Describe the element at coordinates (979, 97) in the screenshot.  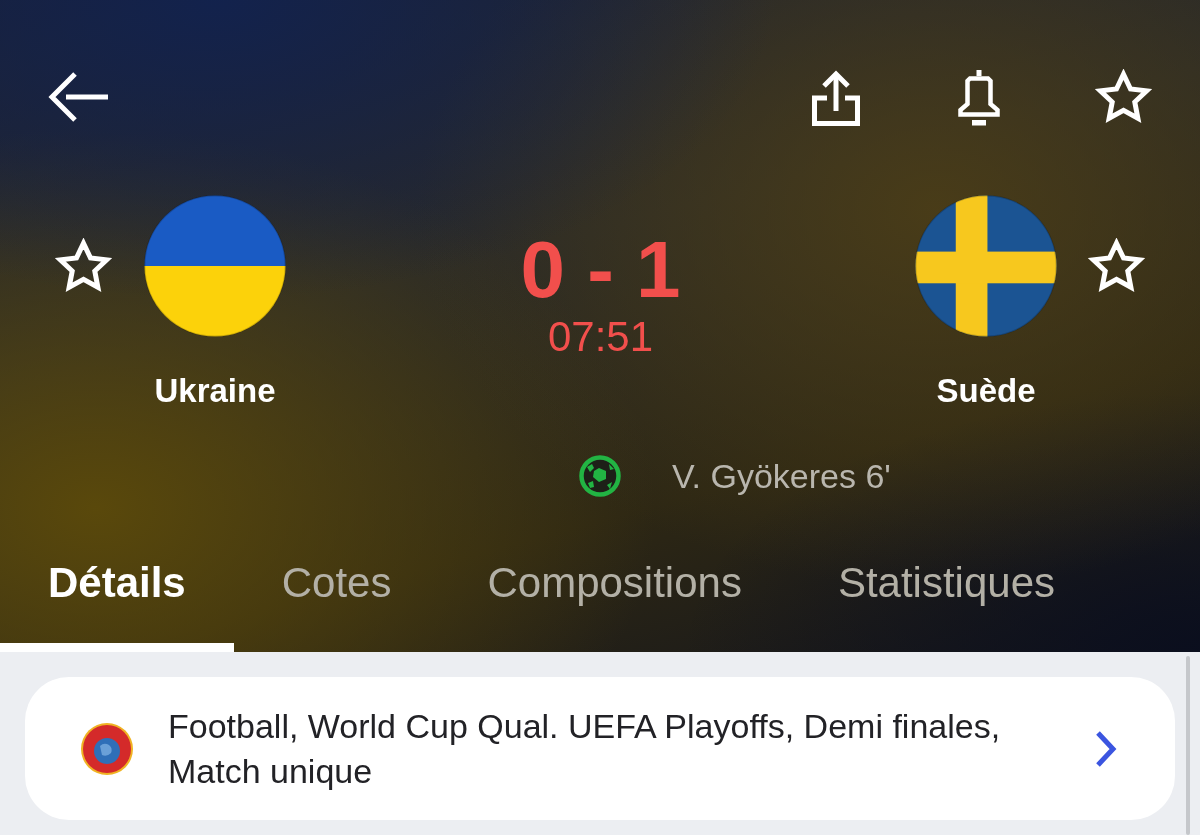
I see `bell-icon` at that location.